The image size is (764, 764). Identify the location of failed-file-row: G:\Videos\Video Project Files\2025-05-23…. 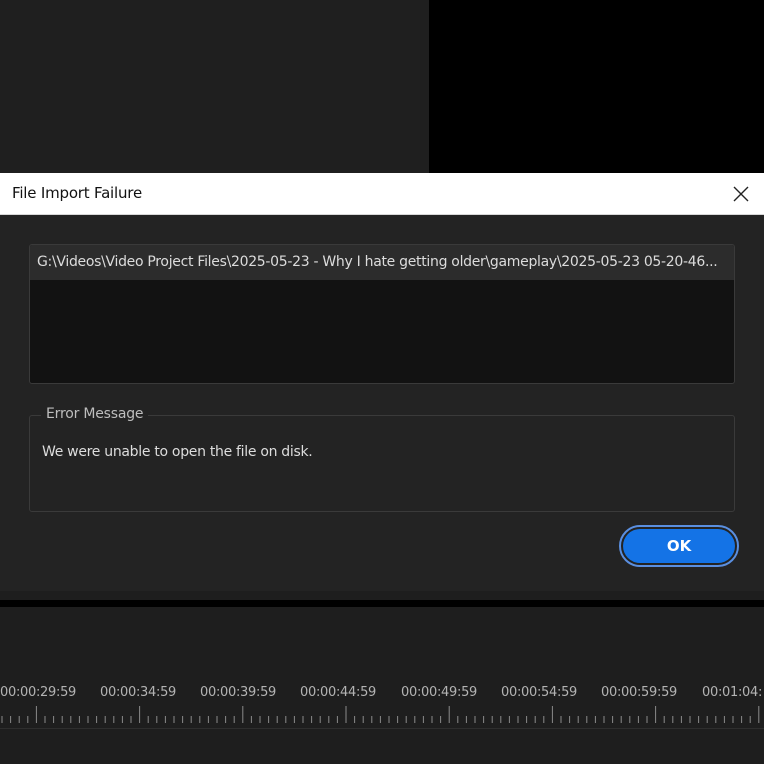
(382, 262).